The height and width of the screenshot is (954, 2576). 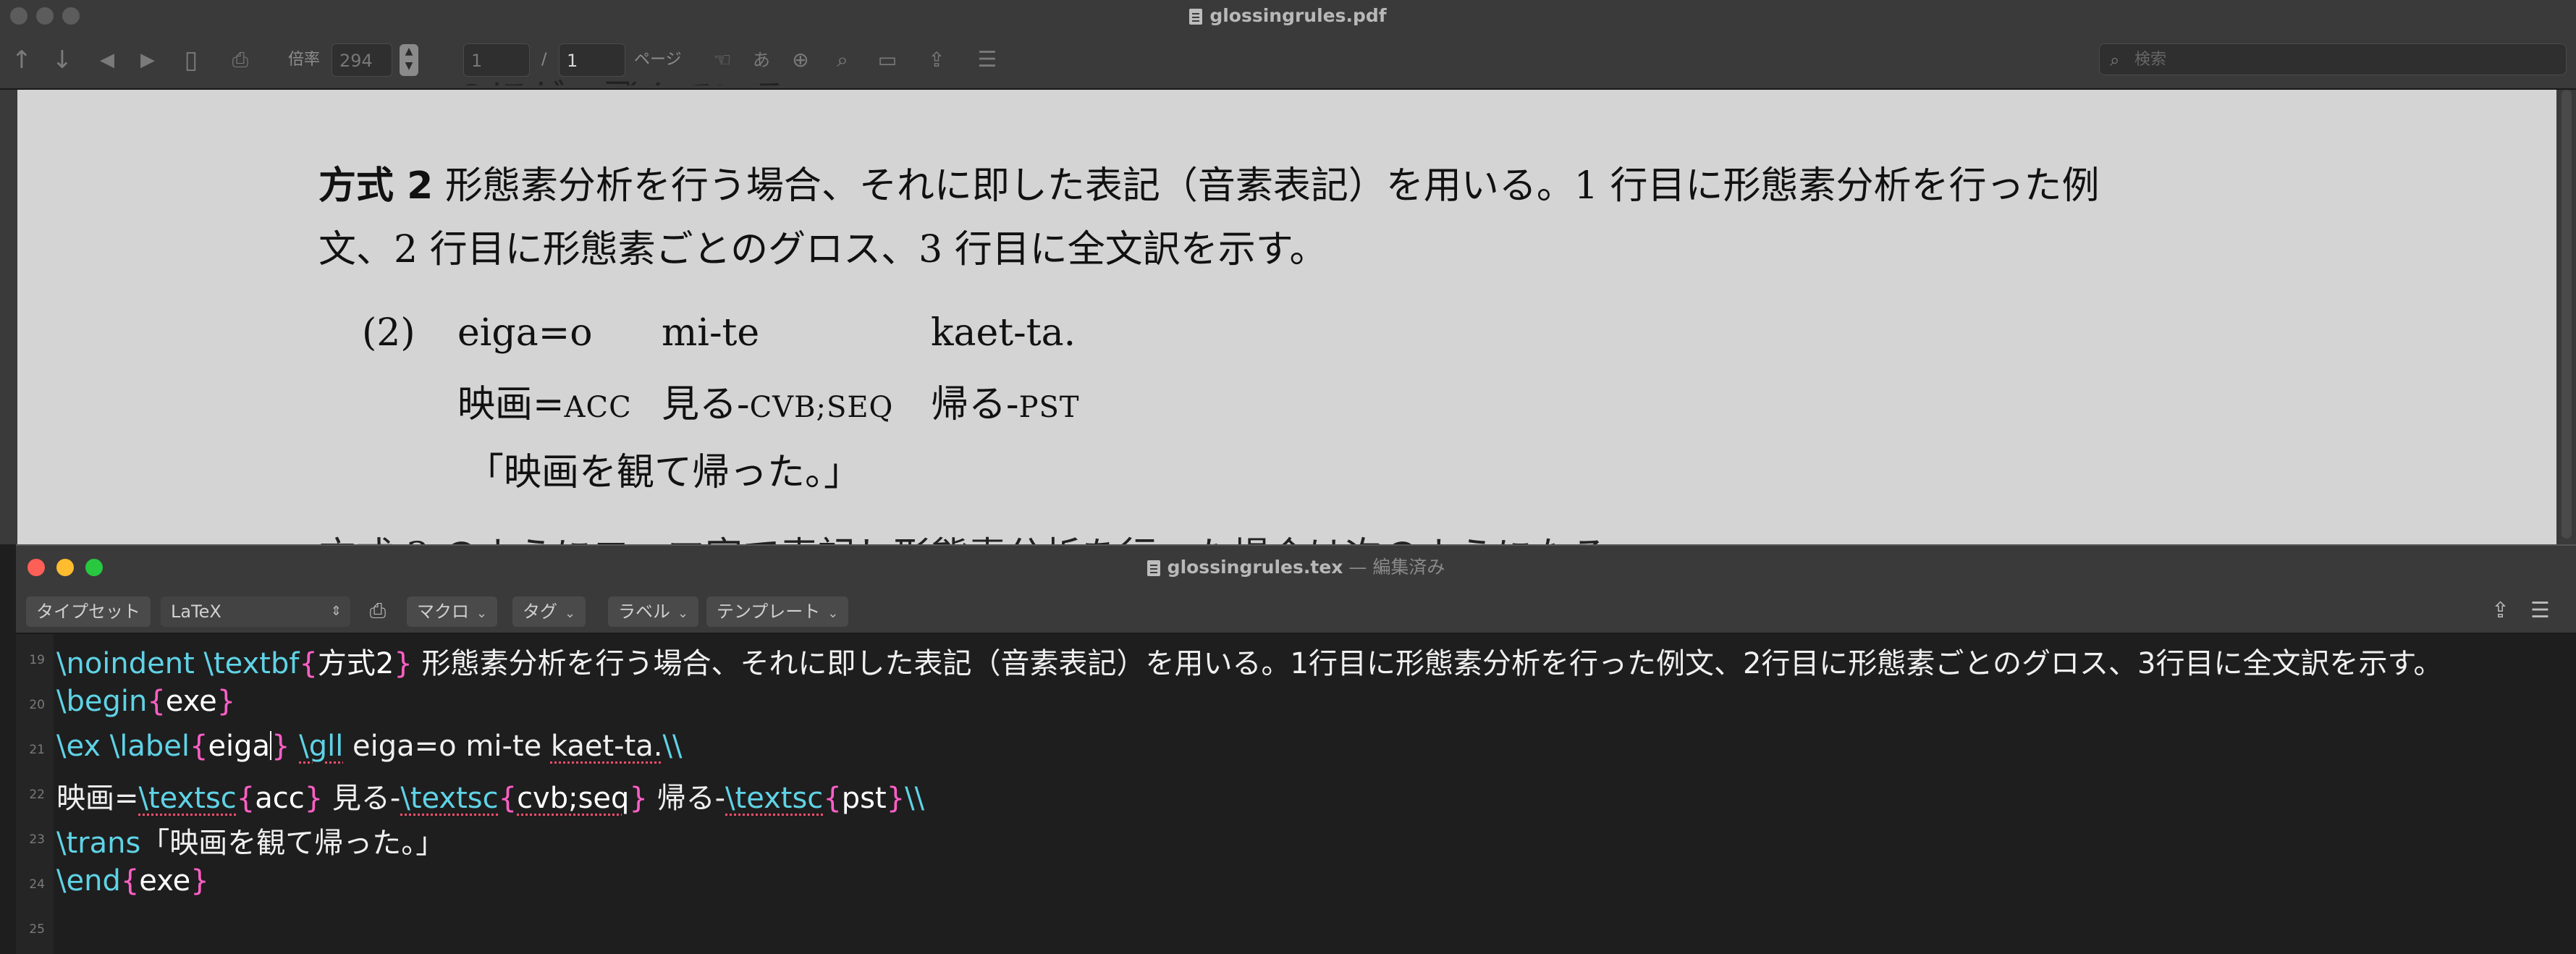 What do you see at coordinates (409, 60) in the screenshot?
I see `stepper-icon: ▲ ▼` at bounding box center [409, 60].